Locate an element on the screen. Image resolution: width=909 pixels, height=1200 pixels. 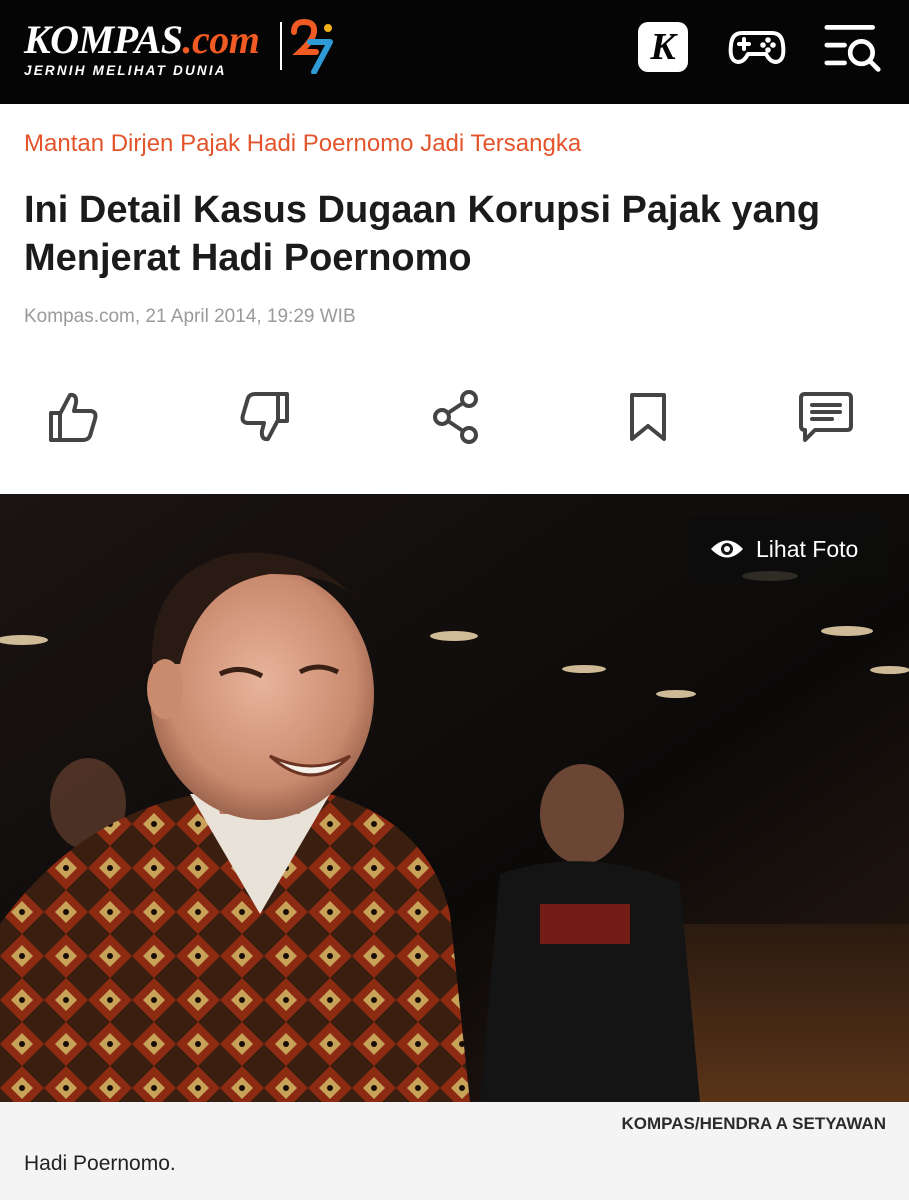
menu-search-button is located at coordinates (853, 47).